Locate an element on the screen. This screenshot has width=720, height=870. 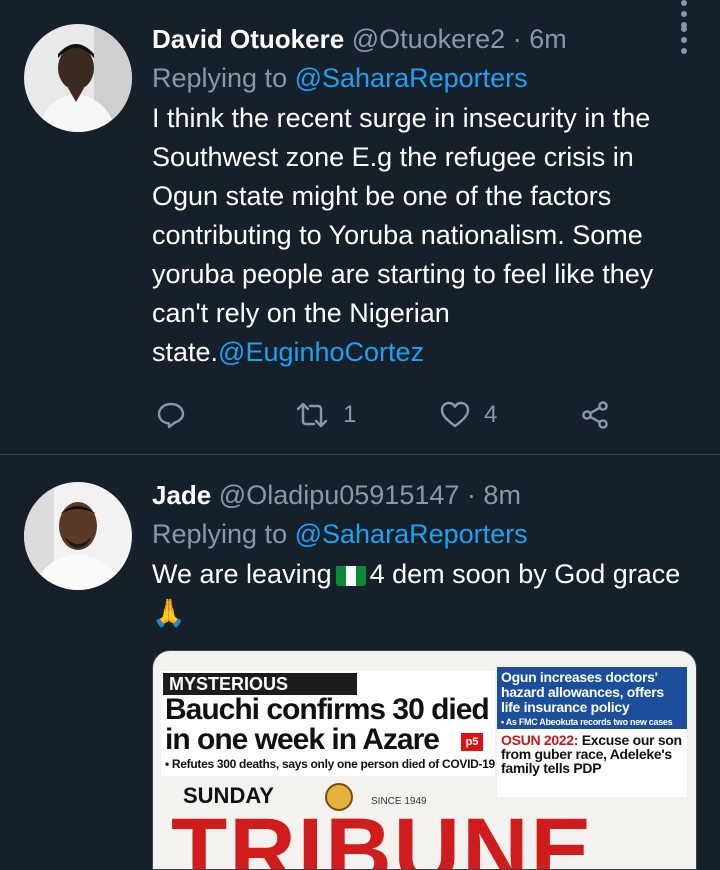
lead-kicker: MYSTERIOUS DEATHS: is located at coordinates (260, 694).